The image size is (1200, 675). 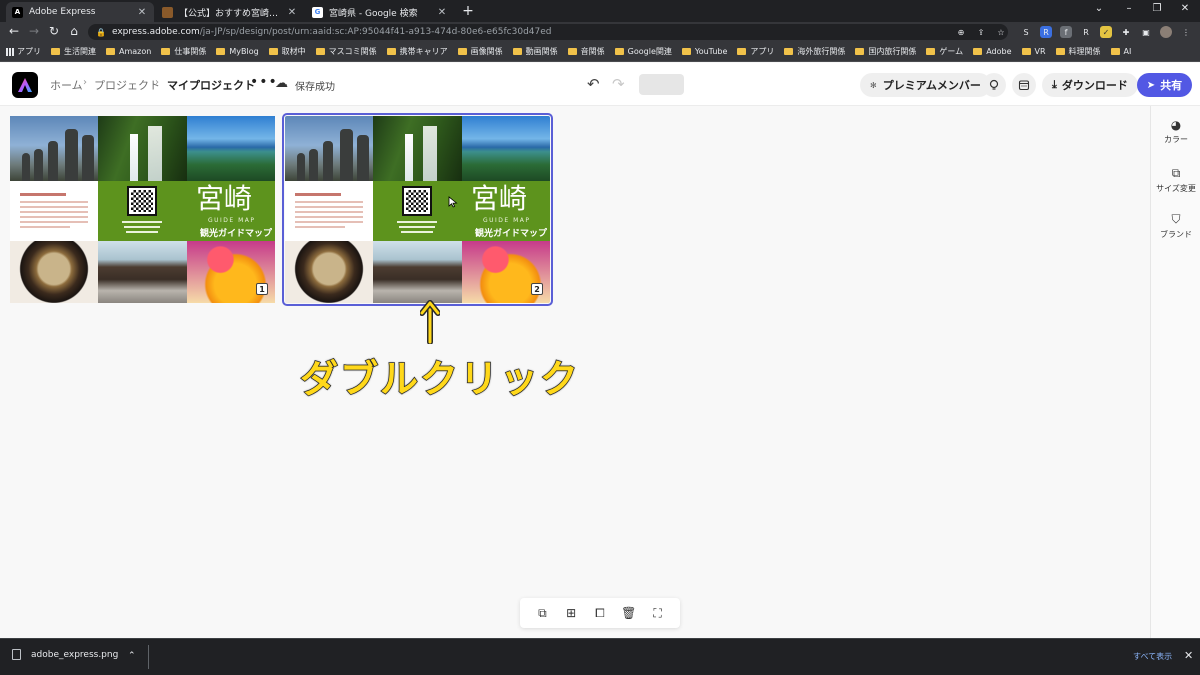 What do you see at coordinates (468, 11) in the screenshot?
I see `new-tab-button: +` at bounding box center [468, 11].